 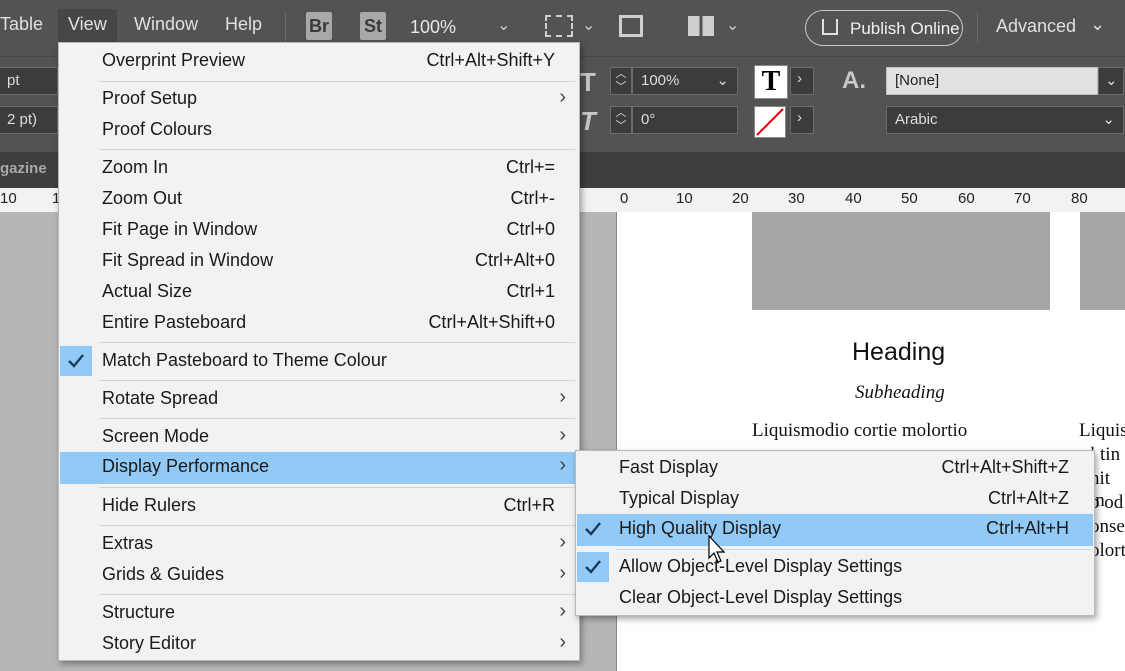 I want to click on menu-item-label: Fit Page in Window, so click(x=180, y=229).